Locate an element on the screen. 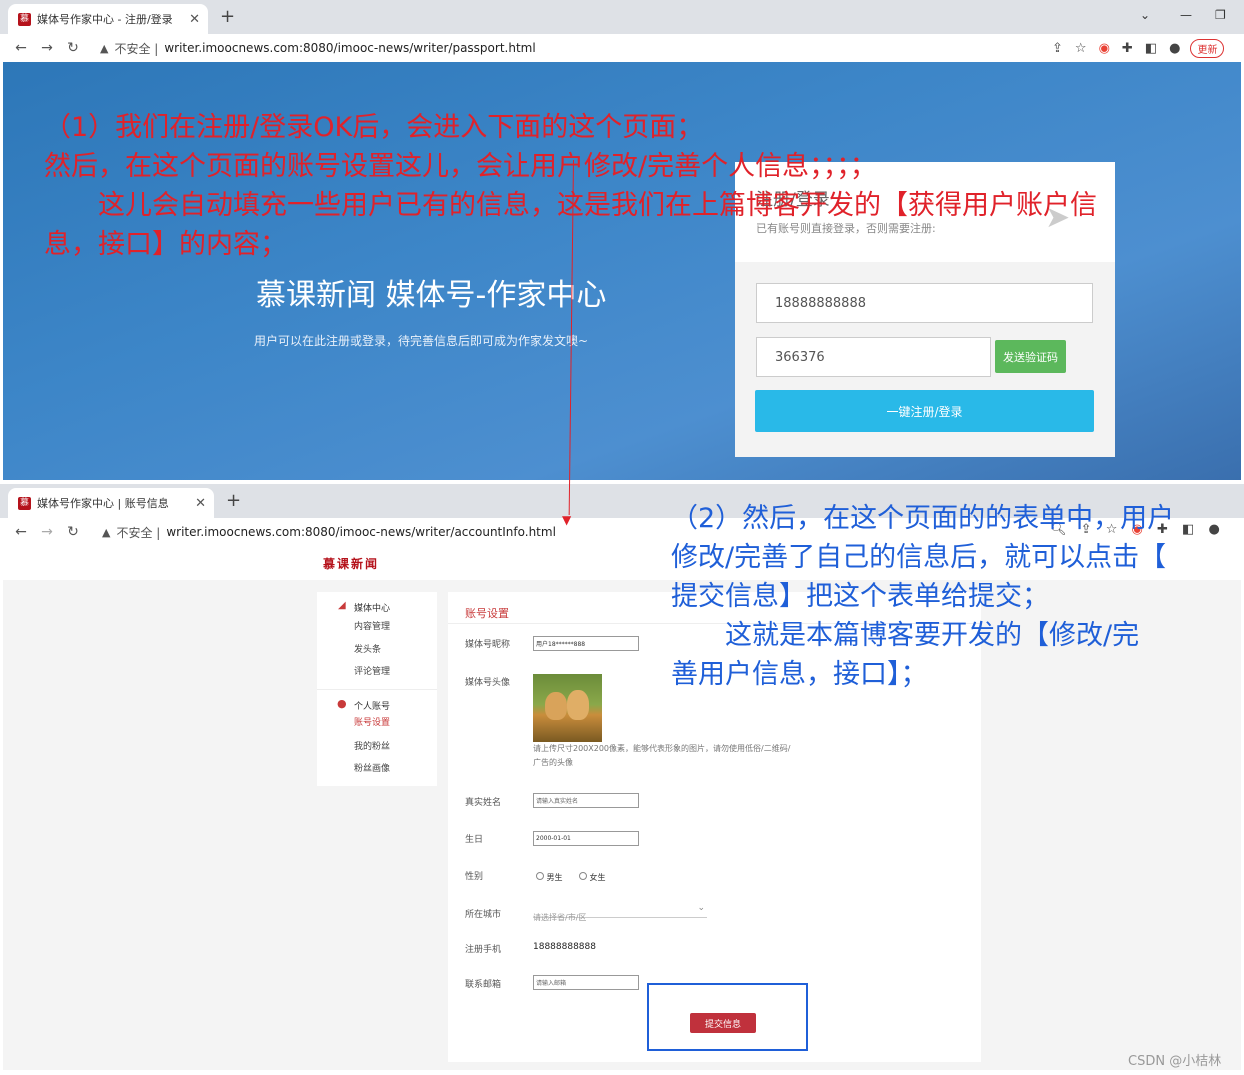  city-select: 请选择省/市/区 ⌄ is located at coordinates (620, 912).